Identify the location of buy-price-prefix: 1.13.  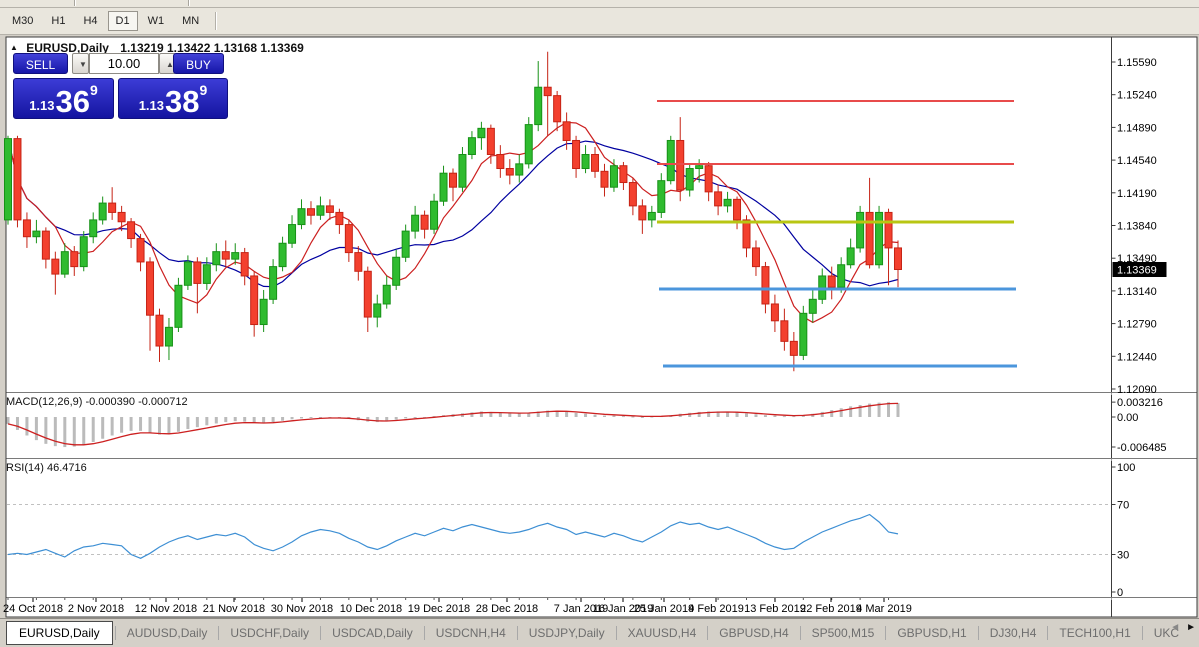
(151, 105).